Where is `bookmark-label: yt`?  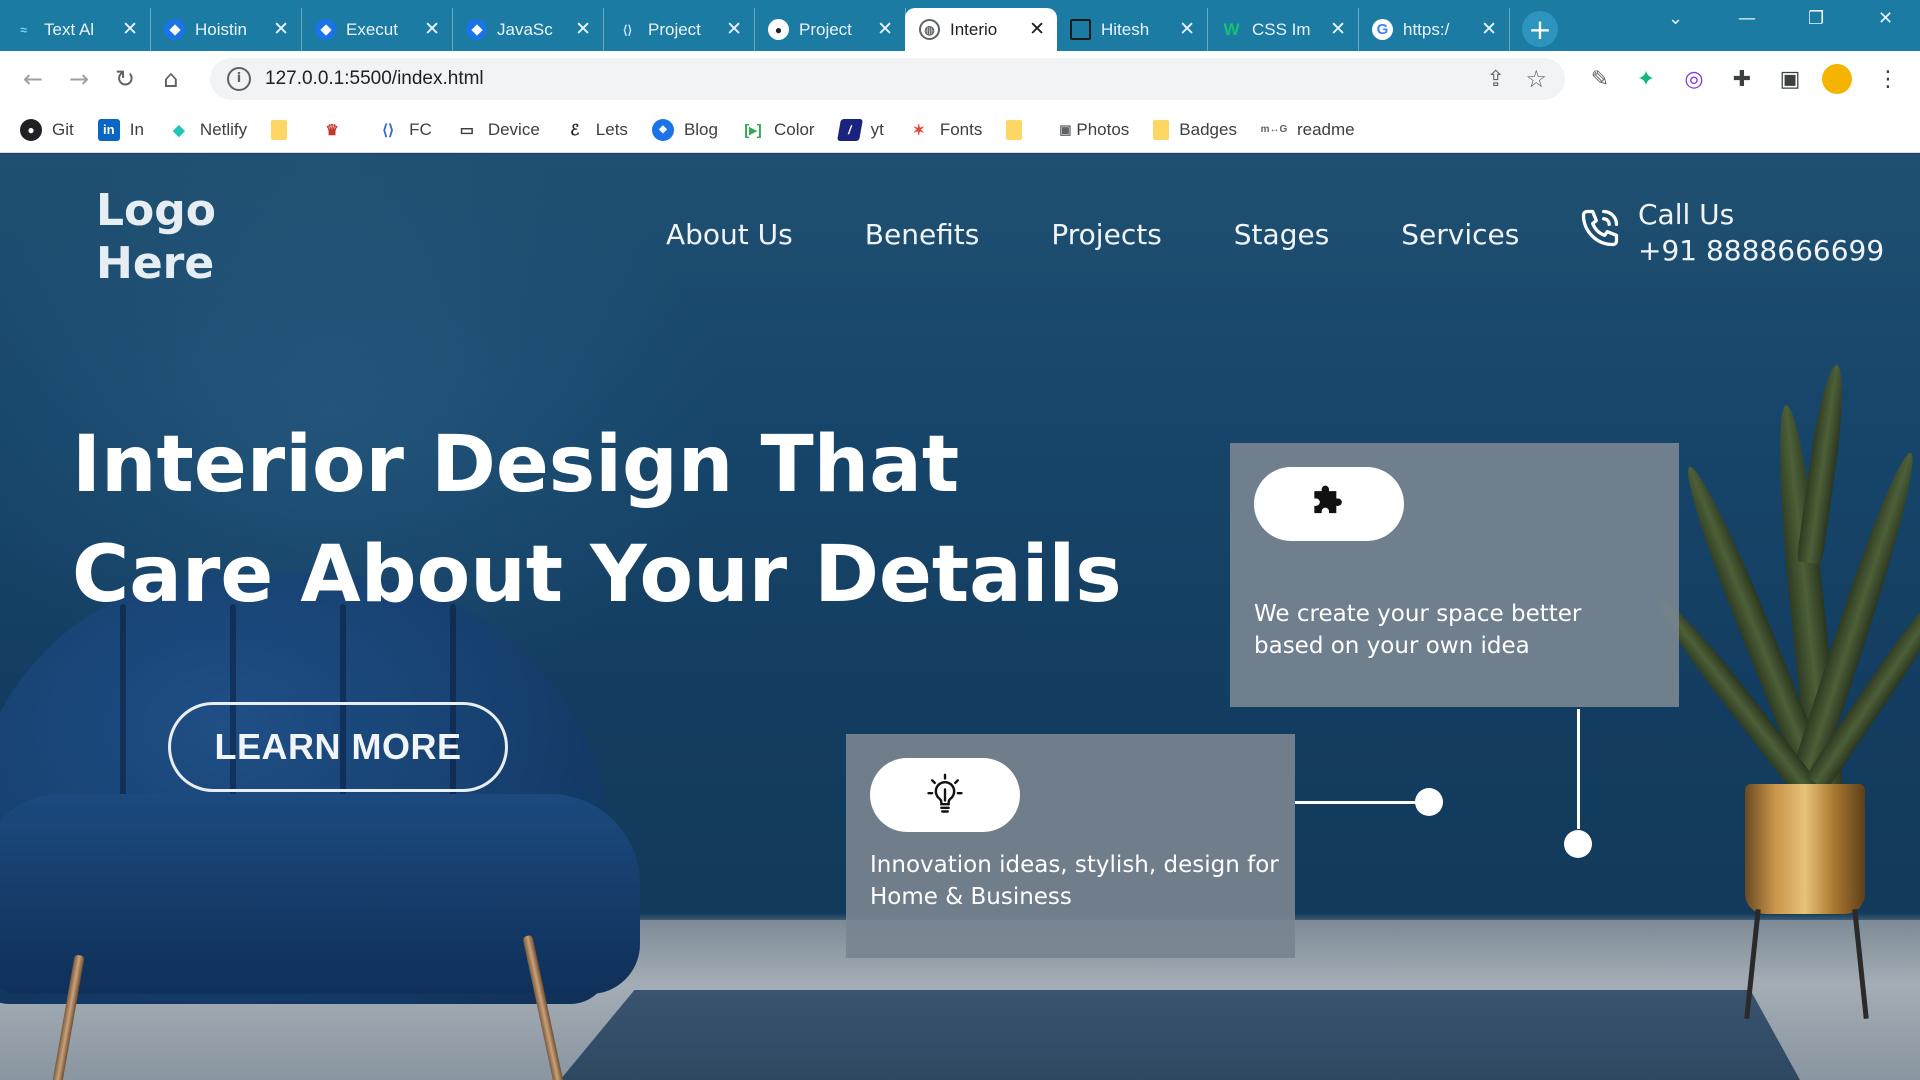 bookmark-label: yt is located at coordinates (877, 129).